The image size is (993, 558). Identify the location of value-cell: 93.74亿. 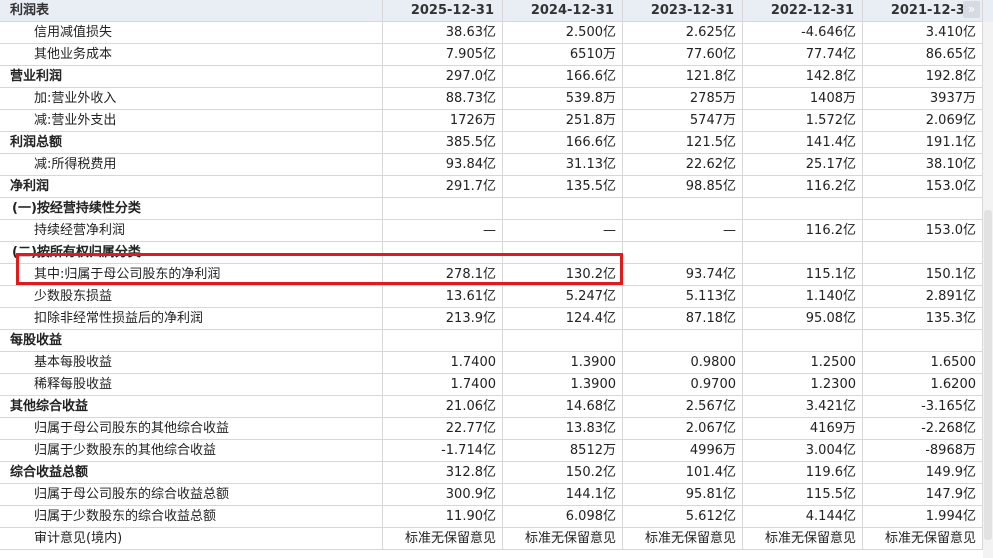
(683, 275).